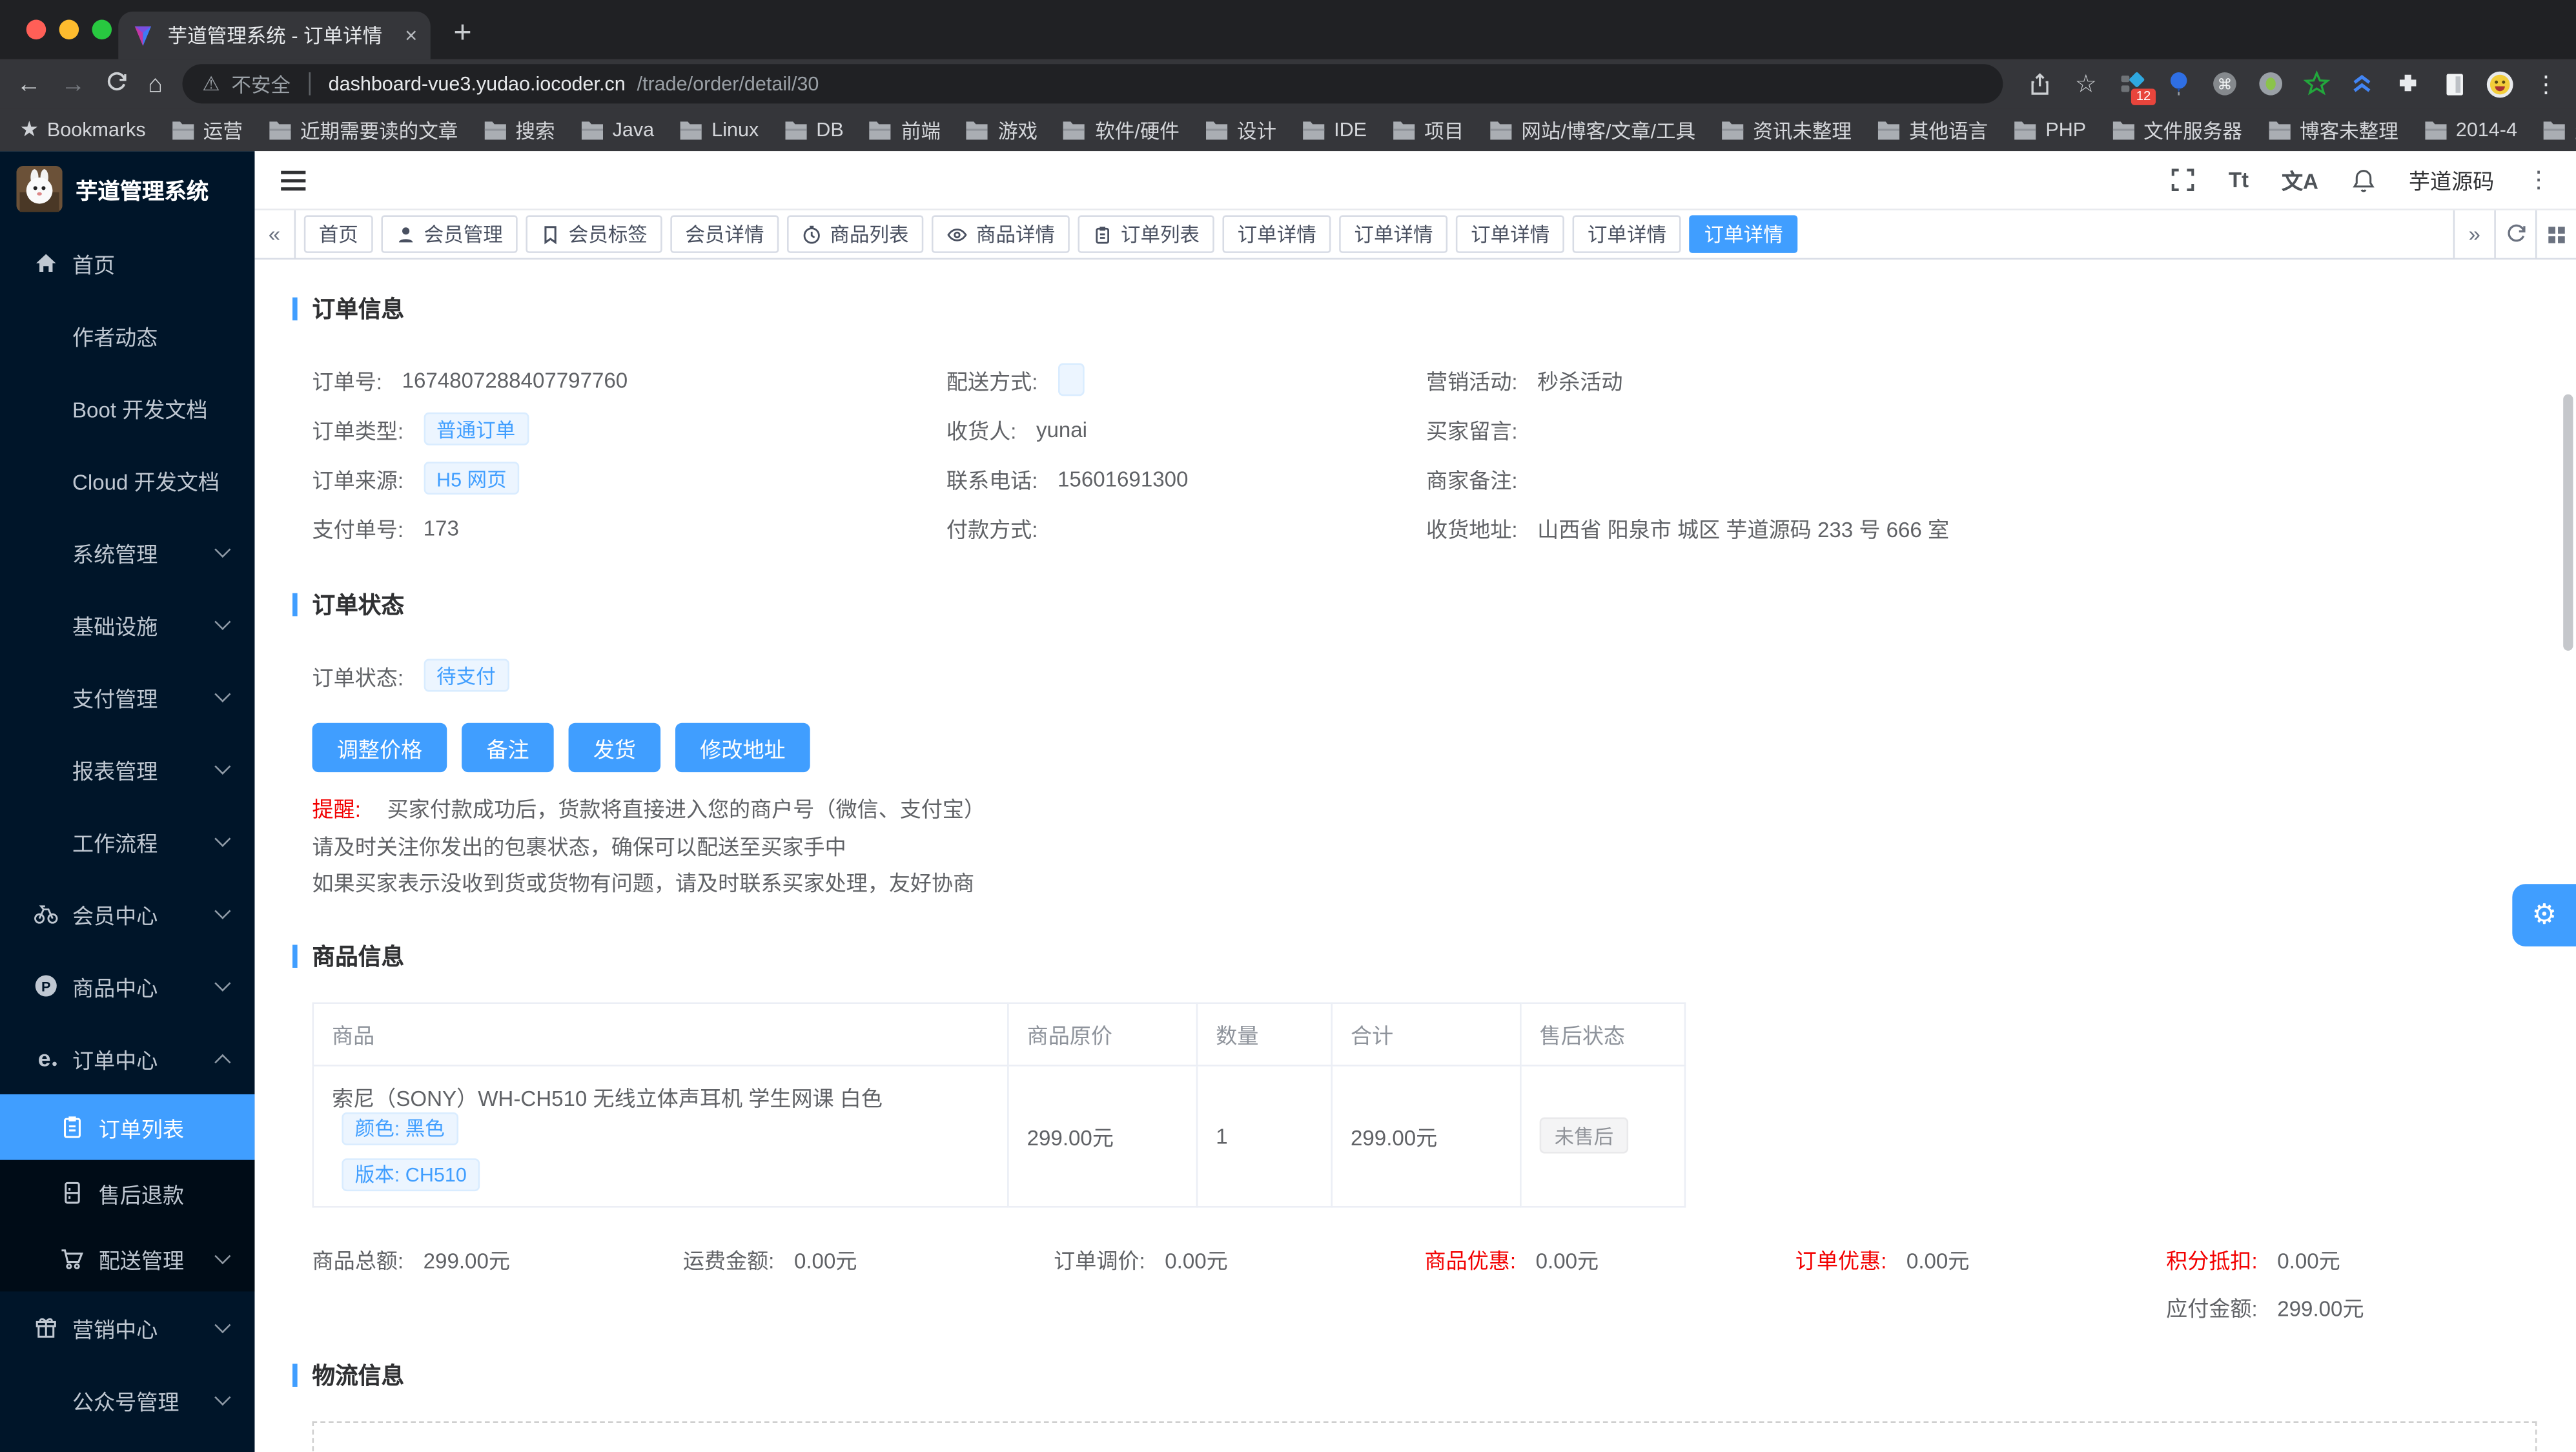 The width and height of the screenshot is (2576, 1452). Describe the element at coordinates (508, 747) in the screenshot. I see `order-action-button: 备注` at that location.